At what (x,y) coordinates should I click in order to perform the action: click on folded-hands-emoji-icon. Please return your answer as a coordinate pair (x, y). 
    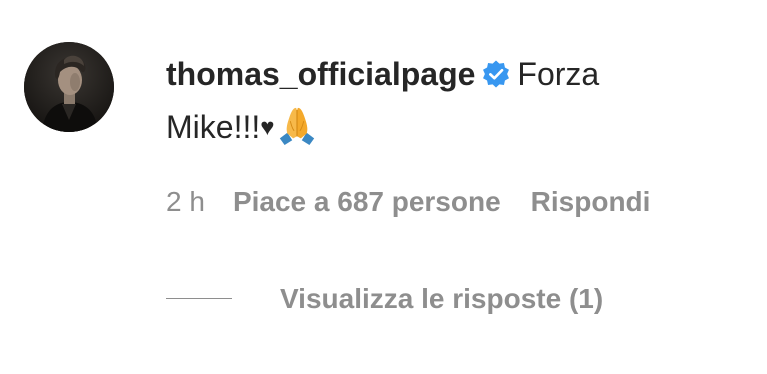
    Looking at the image, I should click on (297, 126).